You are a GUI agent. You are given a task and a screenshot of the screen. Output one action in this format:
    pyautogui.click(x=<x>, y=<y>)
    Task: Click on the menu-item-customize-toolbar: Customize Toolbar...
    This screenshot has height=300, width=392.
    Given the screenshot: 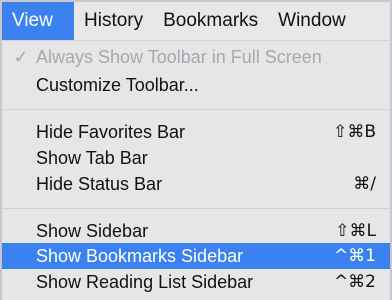 What is the action you would take?
    pyautogui.click(x=196, y=85)
    